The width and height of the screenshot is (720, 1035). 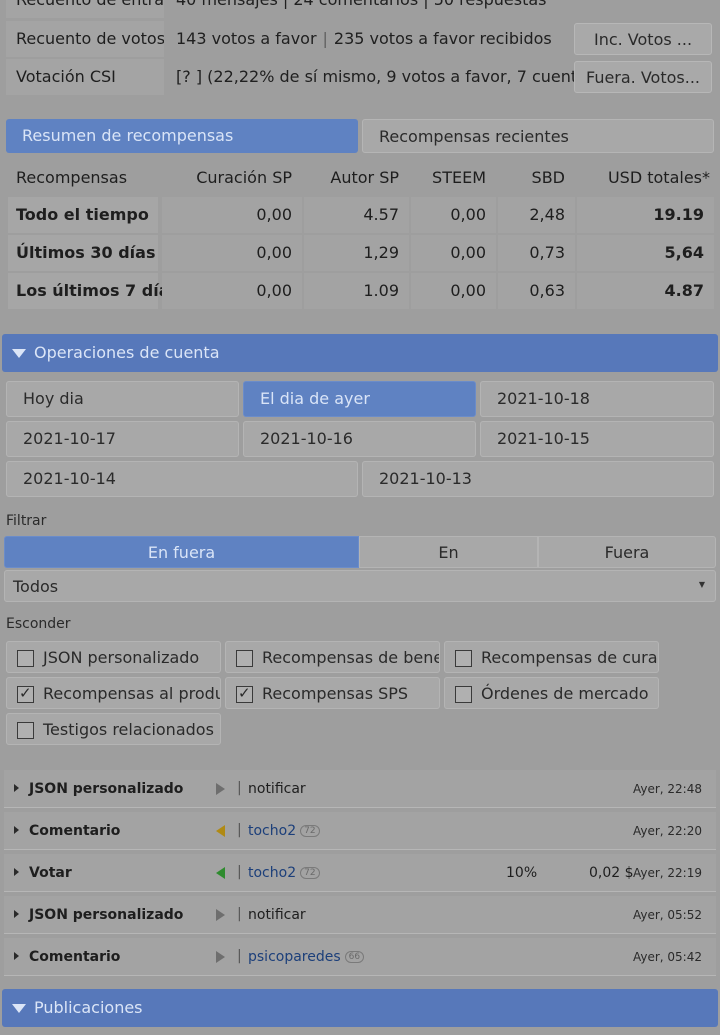 What do you see at coordinates (128, 729) in the screenshot?
I see `option-label: Testigos relacionados` at bounding box center [128, 729].